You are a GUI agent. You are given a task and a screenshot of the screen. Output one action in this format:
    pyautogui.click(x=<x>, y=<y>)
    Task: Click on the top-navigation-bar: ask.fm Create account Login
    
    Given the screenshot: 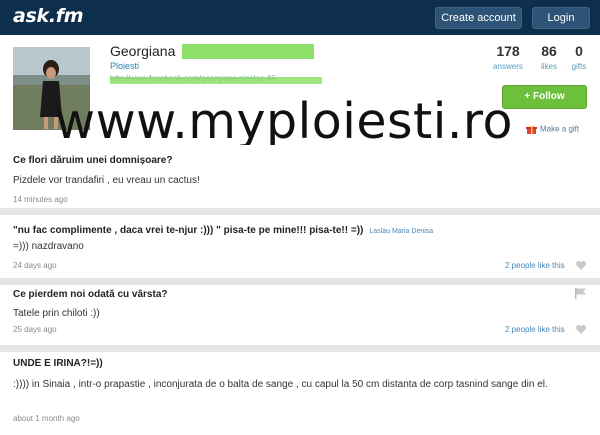 What is the action you would take?
    pyautogui.click(x=300, y=17)
    